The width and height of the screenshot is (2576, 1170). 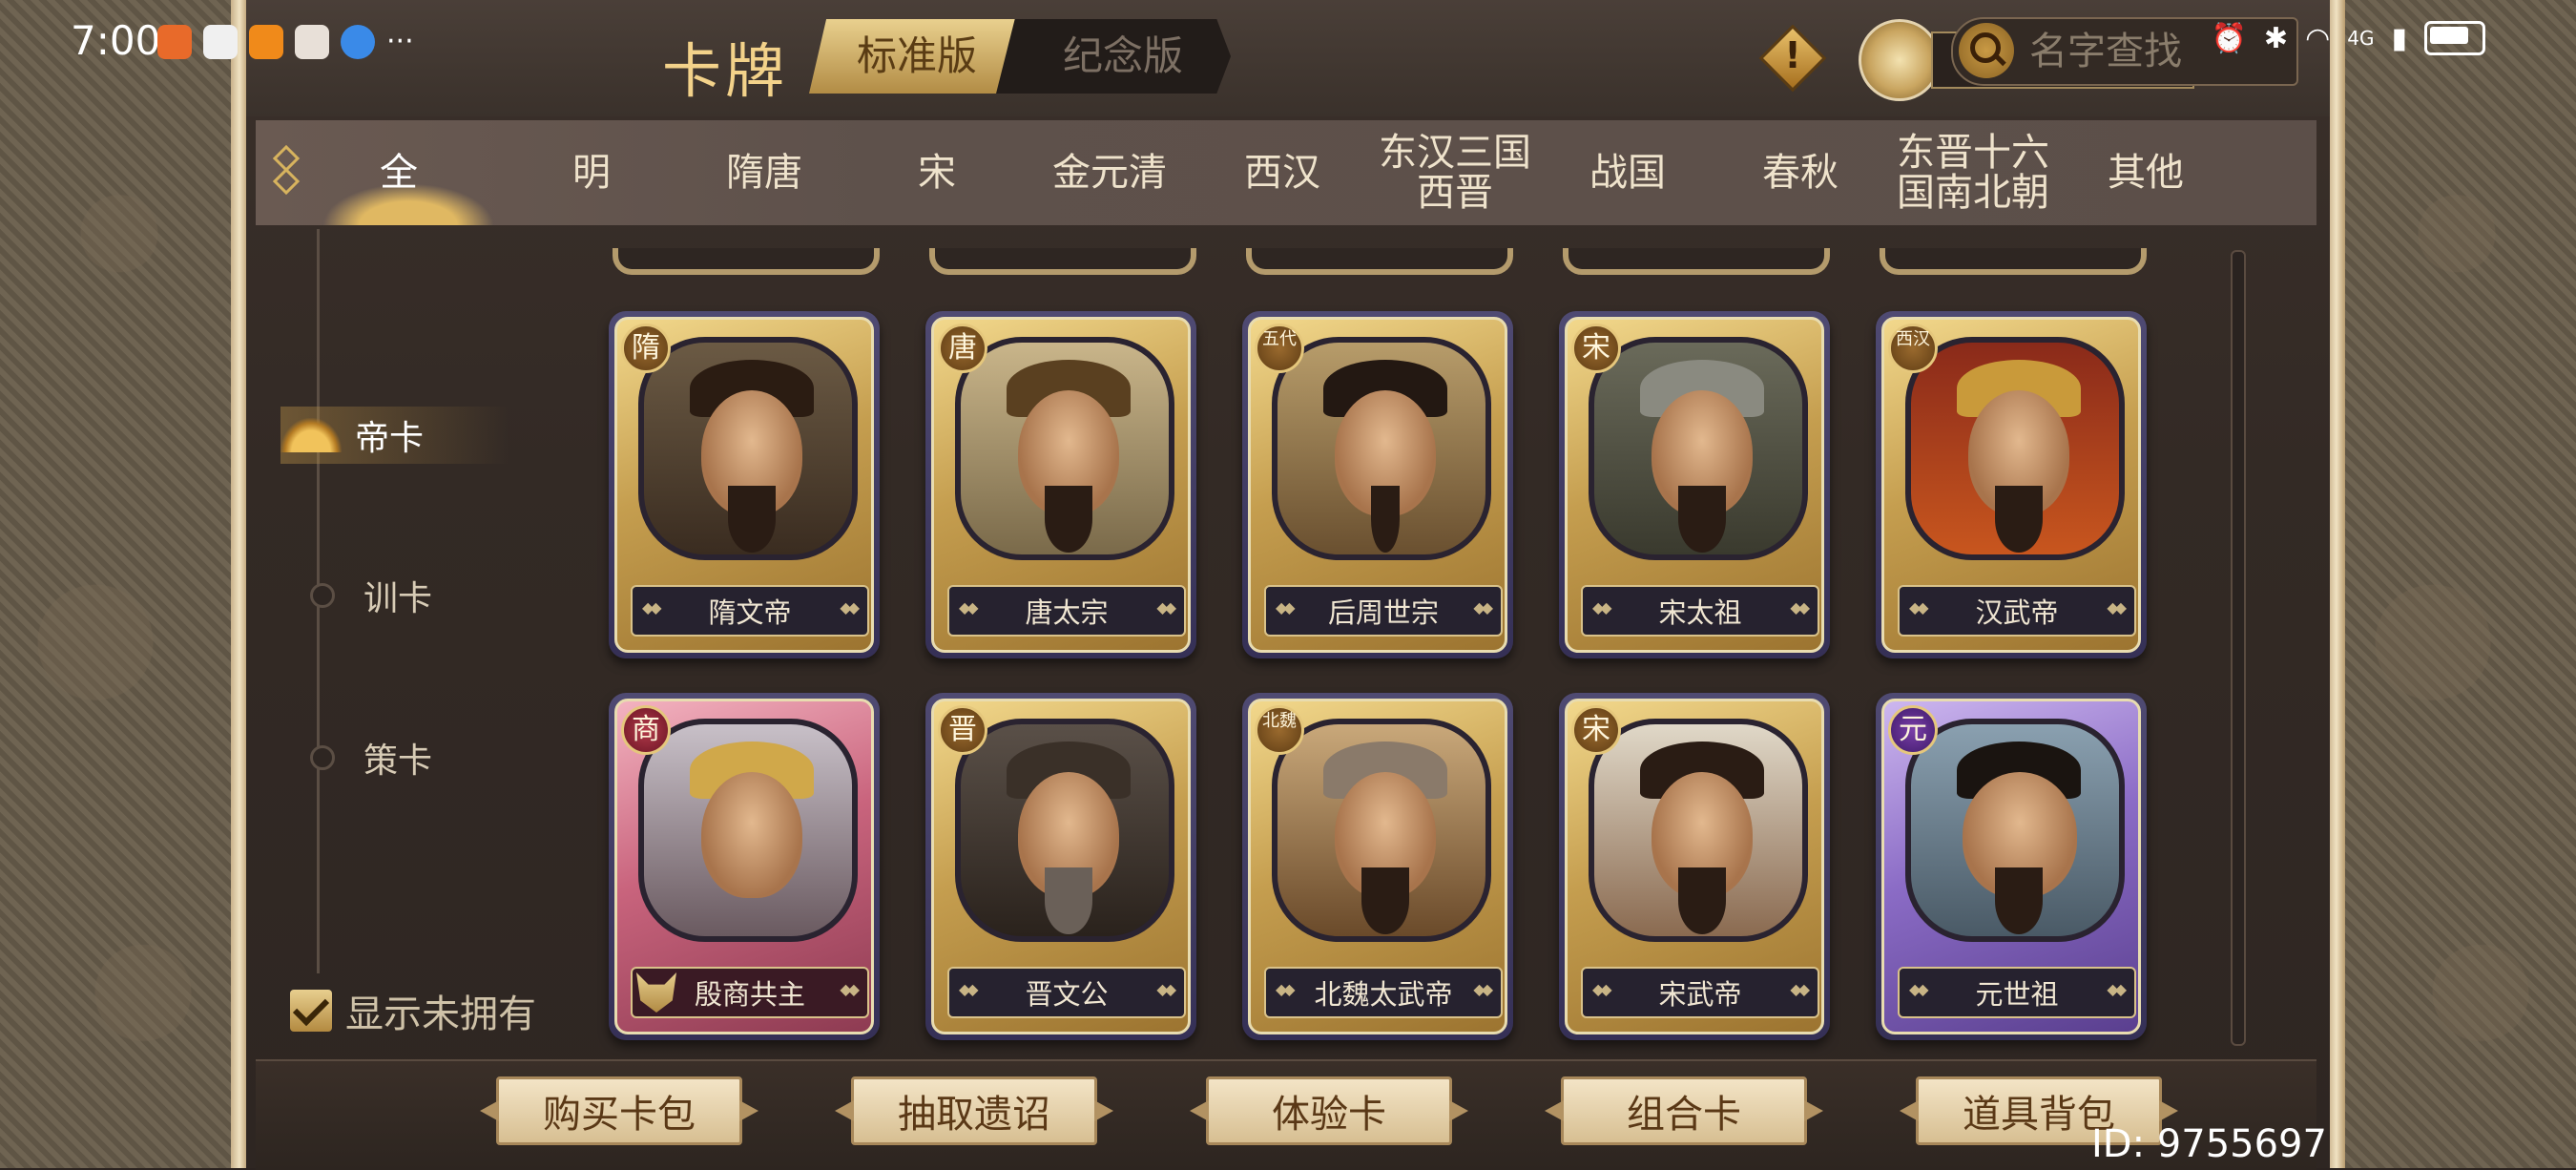 I want to click on card-name: 殷商共主, so click(x=750, y=993).